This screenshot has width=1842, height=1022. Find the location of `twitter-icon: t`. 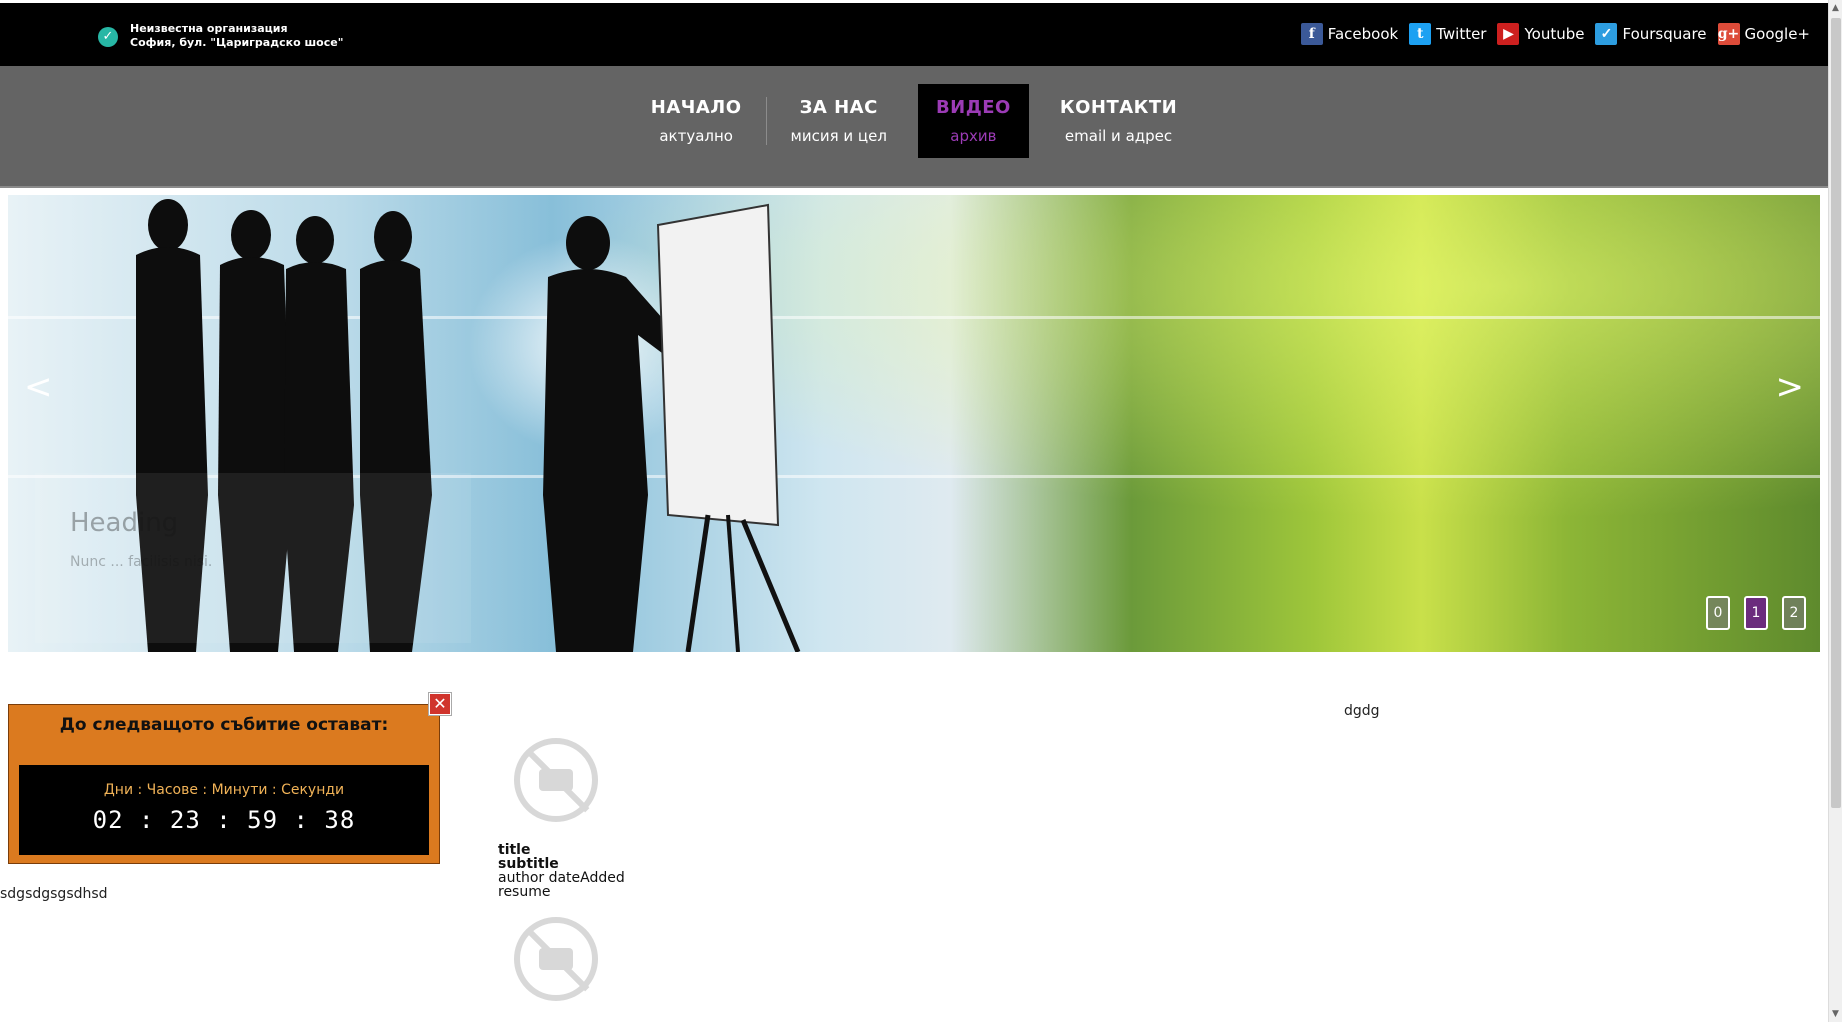

twitter-icon: t is located at coordinates (1420, 34).